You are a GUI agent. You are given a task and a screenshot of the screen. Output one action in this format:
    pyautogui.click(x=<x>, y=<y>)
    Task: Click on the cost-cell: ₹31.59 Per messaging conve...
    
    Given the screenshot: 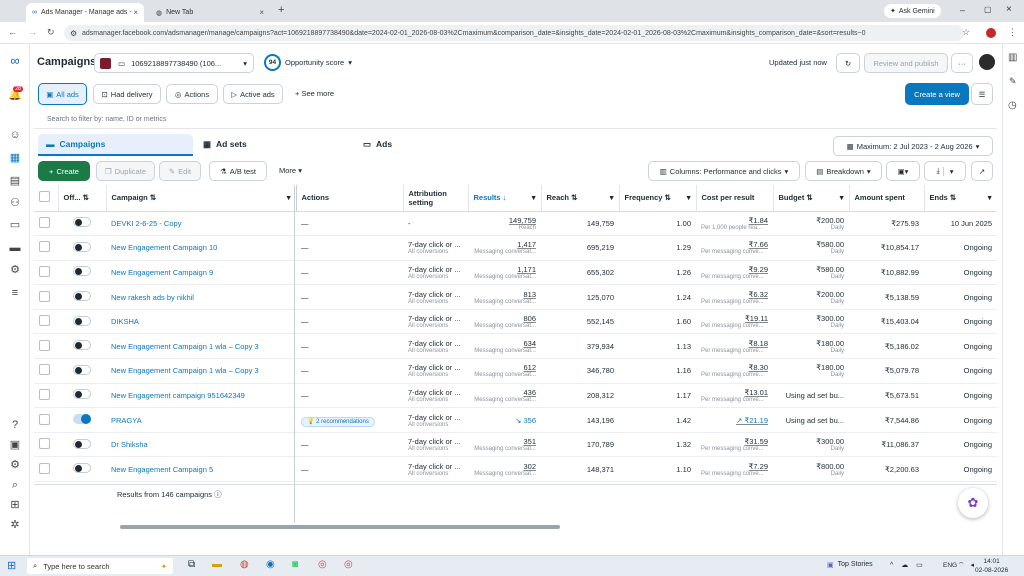 What is the action you would take?
    pyautogui.click(x=734, y=445)
    